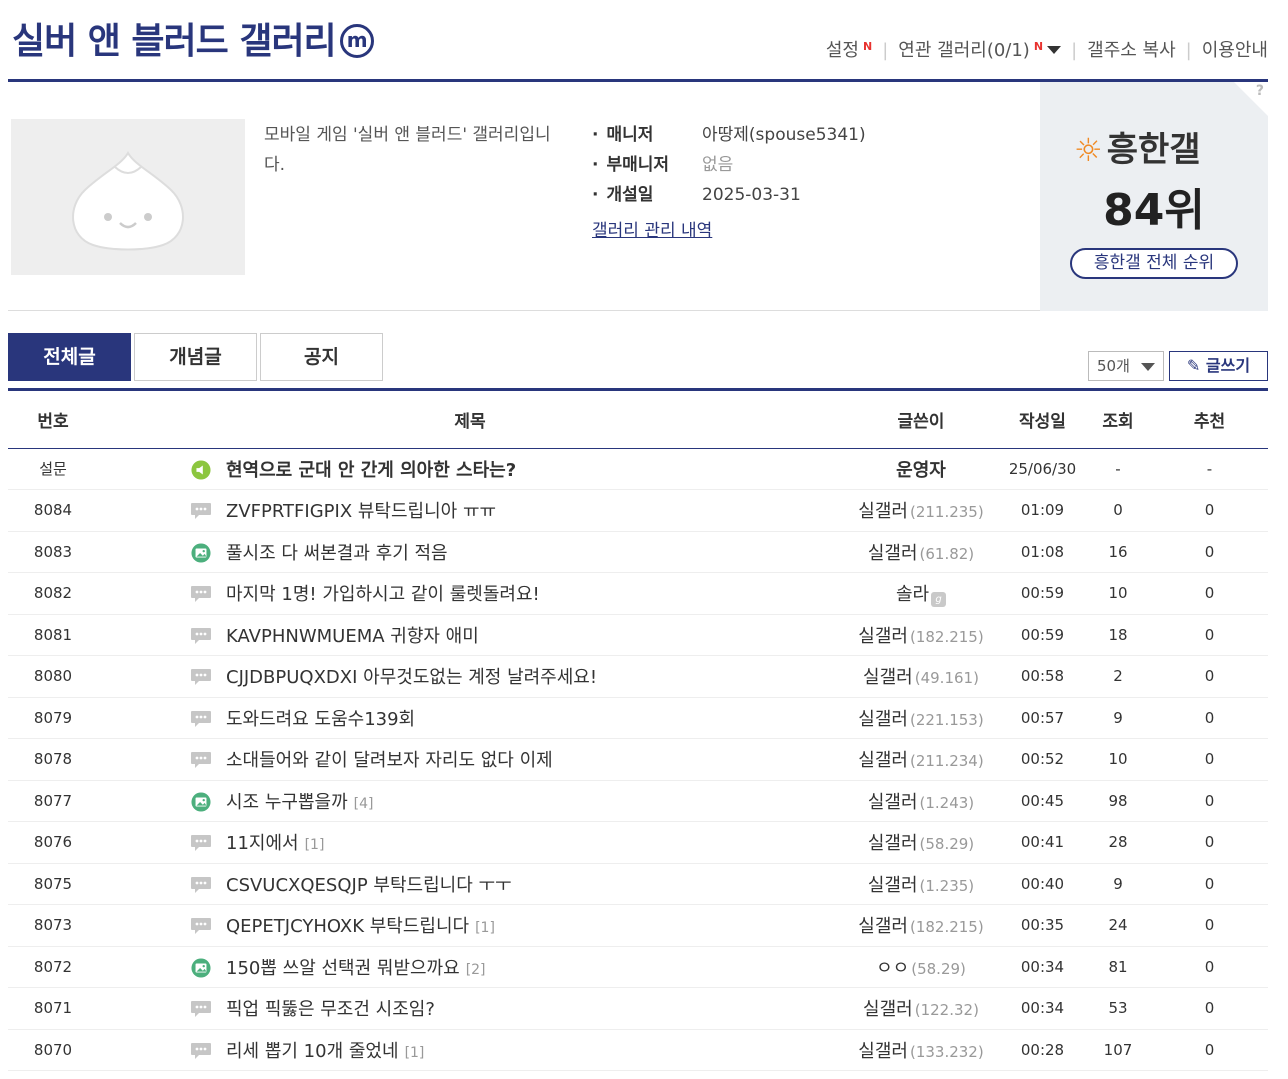  What do you see at coordinates (849, 49) in the screenshot?
I see `settings-link: 설정 N` at bounding box center [849, 49].